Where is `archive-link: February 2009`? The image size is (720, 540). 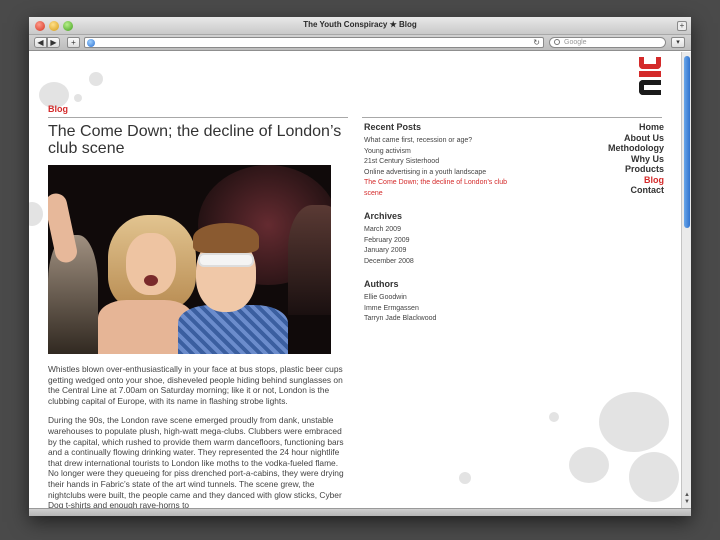 archive-link: February 2009 is located at coordinates (439, 241).